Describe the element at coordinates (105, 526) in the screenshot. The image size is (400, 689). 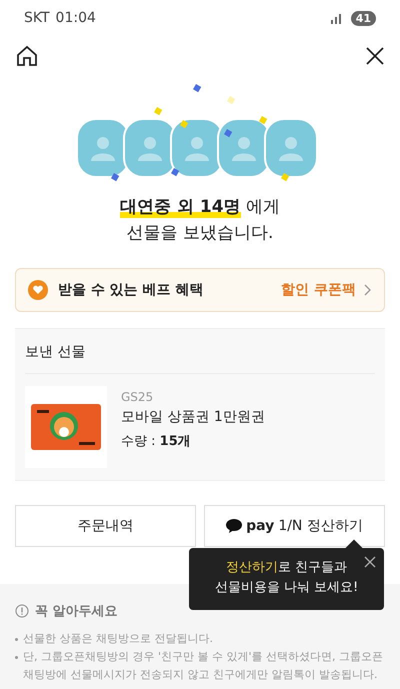
I see `order-history-button: 주문내역` at that location.